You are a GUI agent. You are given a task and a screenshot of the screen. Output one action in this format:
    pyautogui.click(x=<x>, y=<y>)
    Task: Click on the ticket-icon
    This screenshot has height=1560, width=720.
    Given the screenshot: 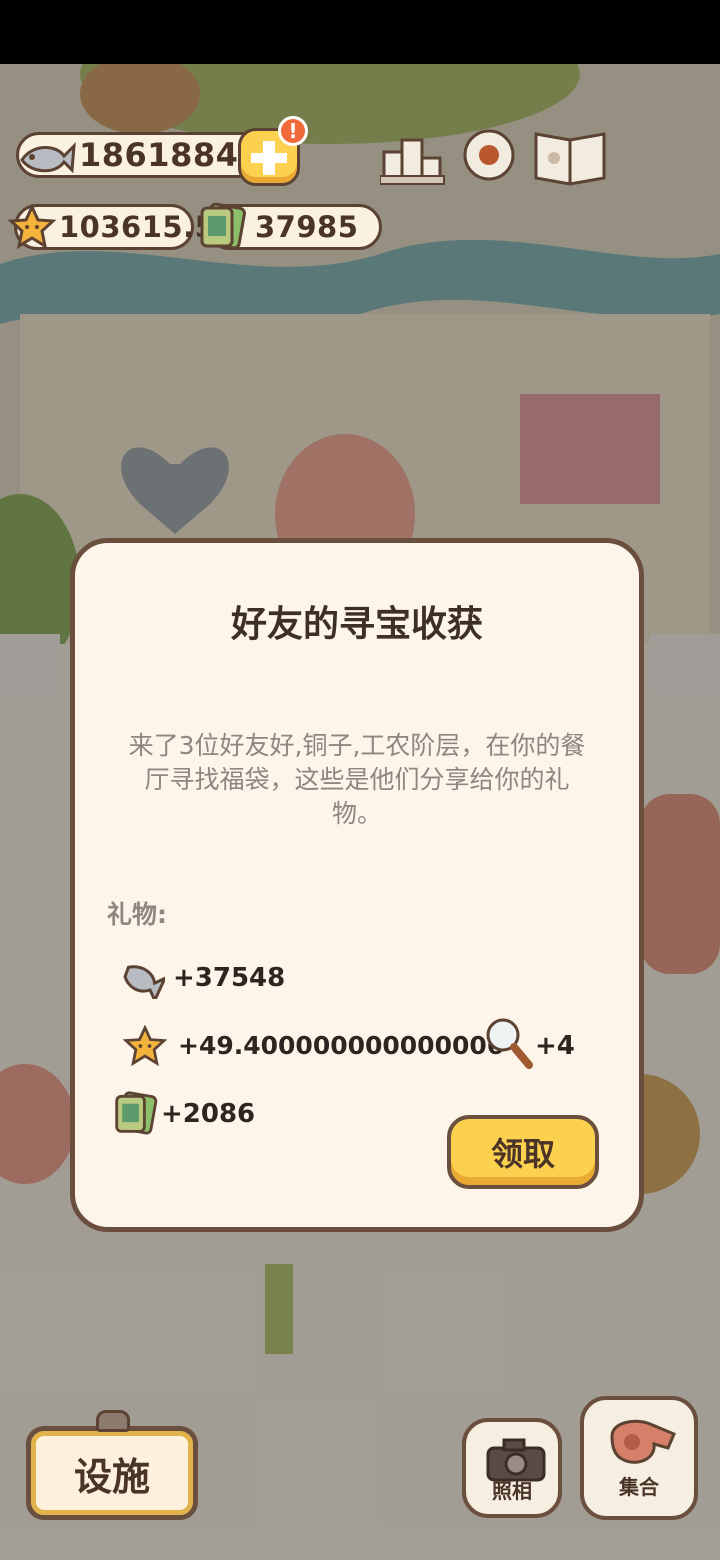 What is the action you would take?
    pyautogui.click(x=223, y=226)
    